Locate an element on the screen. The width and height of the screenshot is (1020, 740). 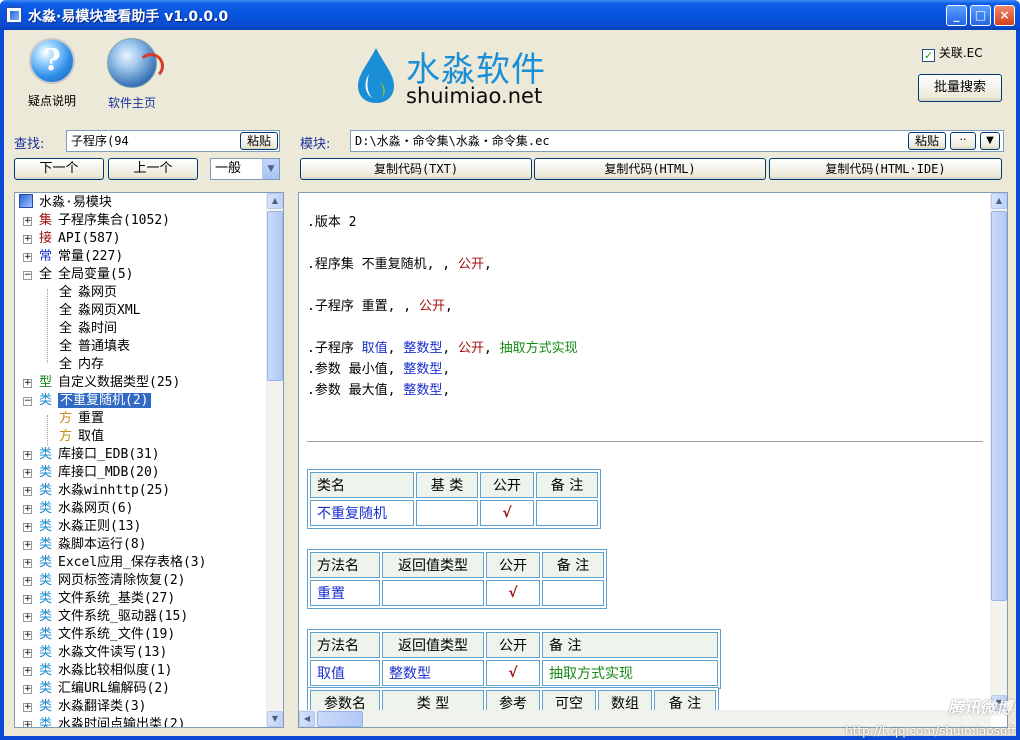
help-button: ? 疑点说明 is located at coordinates (52, 73).